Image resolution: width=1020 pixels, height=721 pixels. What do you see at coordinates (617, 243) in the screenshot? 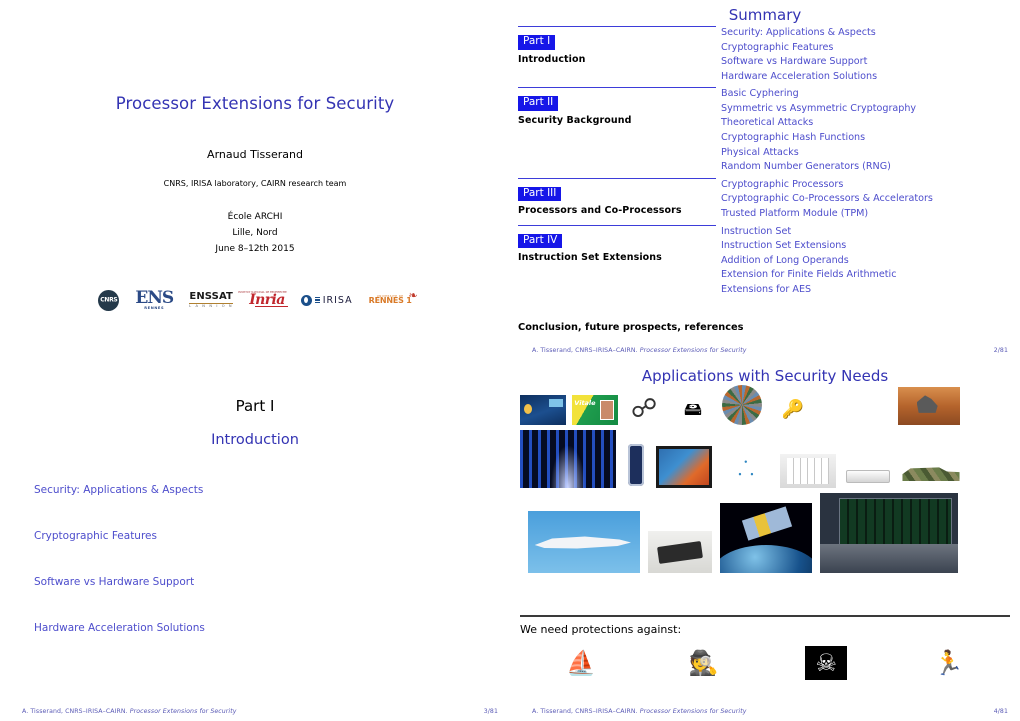
I see `toc-part4-left: Part IV Instruction Set Extensions` at bounding box center [617, 243].